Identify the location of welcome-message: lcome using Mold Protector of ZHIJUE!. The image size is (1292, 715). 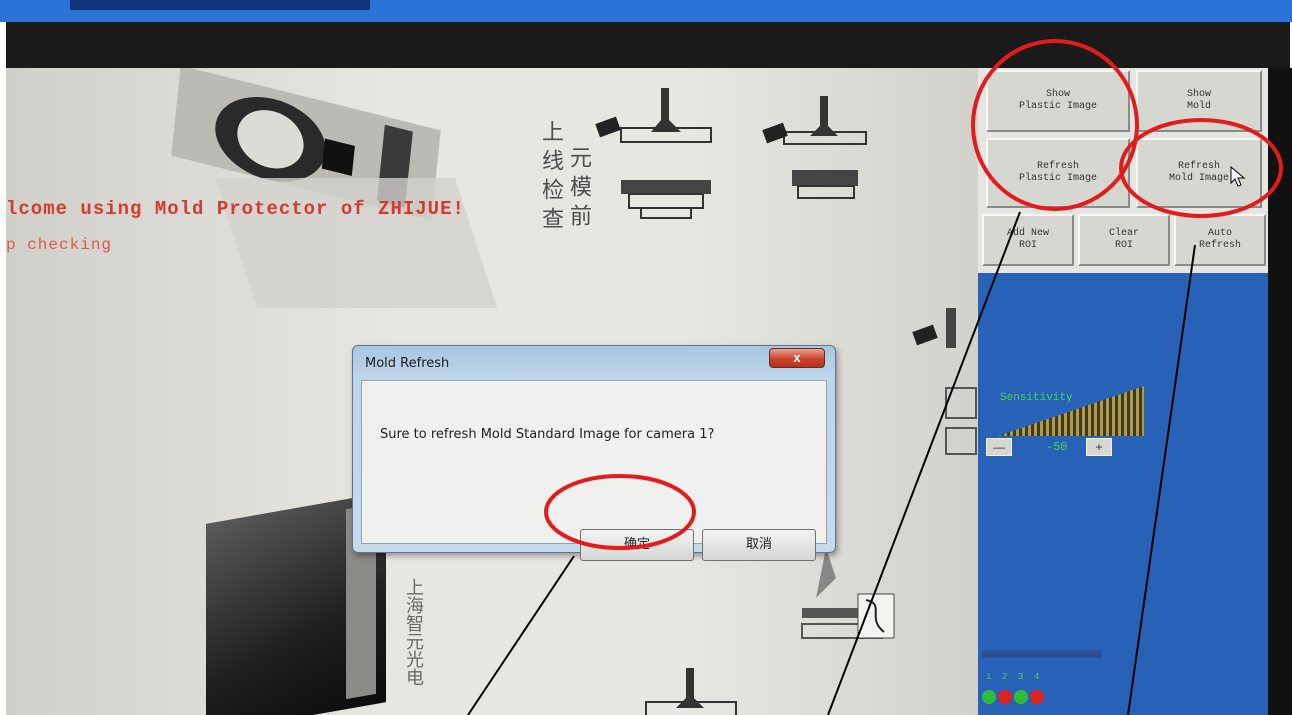
(235, 209).